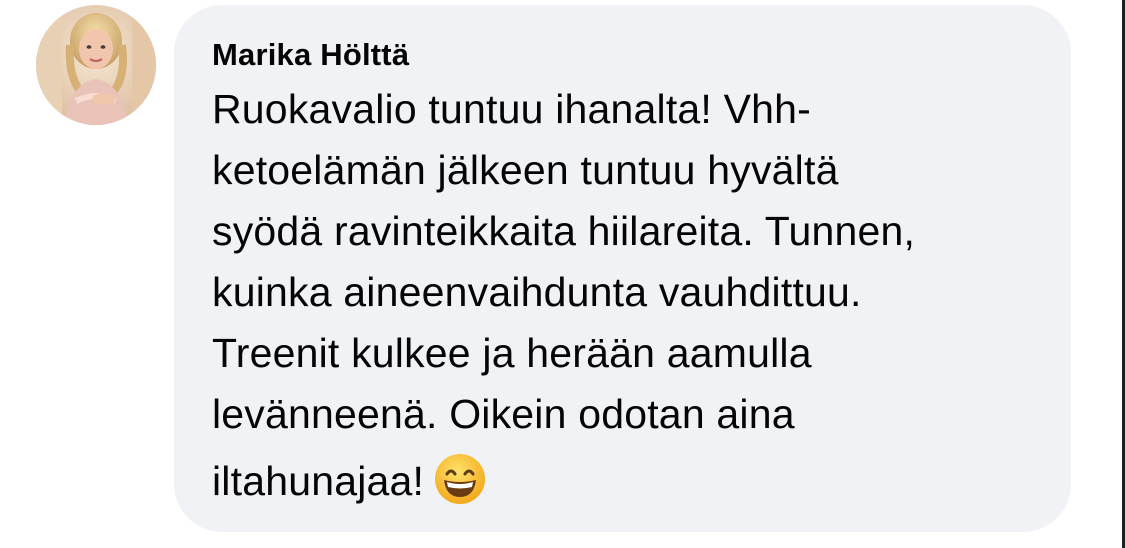 The image size is (1125, 548). I want to click on comment-text-line: levänneenä. Oikein odotan aina, so click(503, 414).